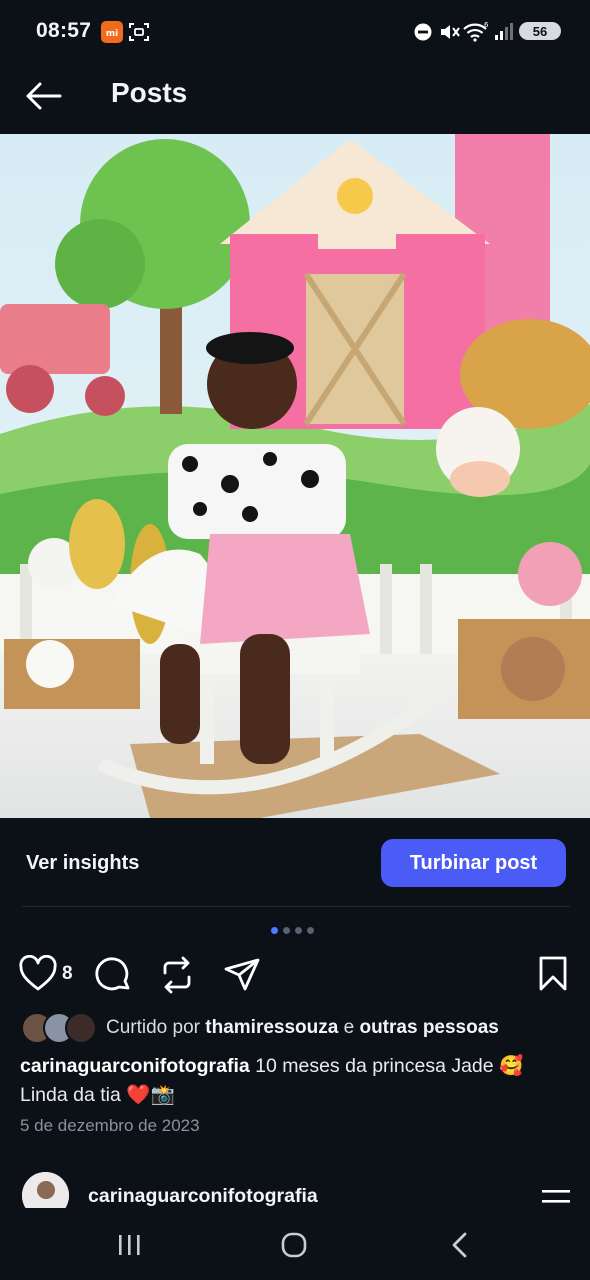  What do you see at coordinates (295, 99) in the screenshot?
I see `top-bar: Posts` at bounding box center [295, 99].